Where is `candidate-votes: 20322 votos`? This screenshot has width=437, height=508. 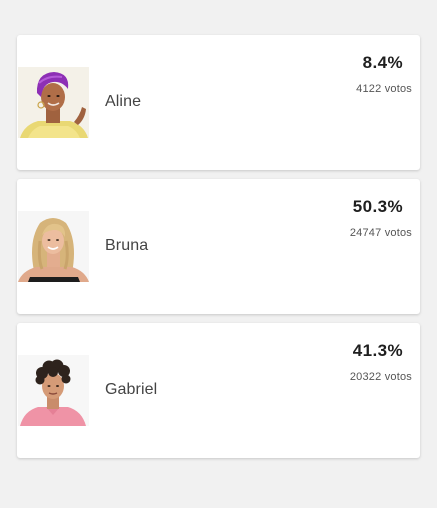
candidate-votes: 20322 votos is located at coordinates (380, 377).